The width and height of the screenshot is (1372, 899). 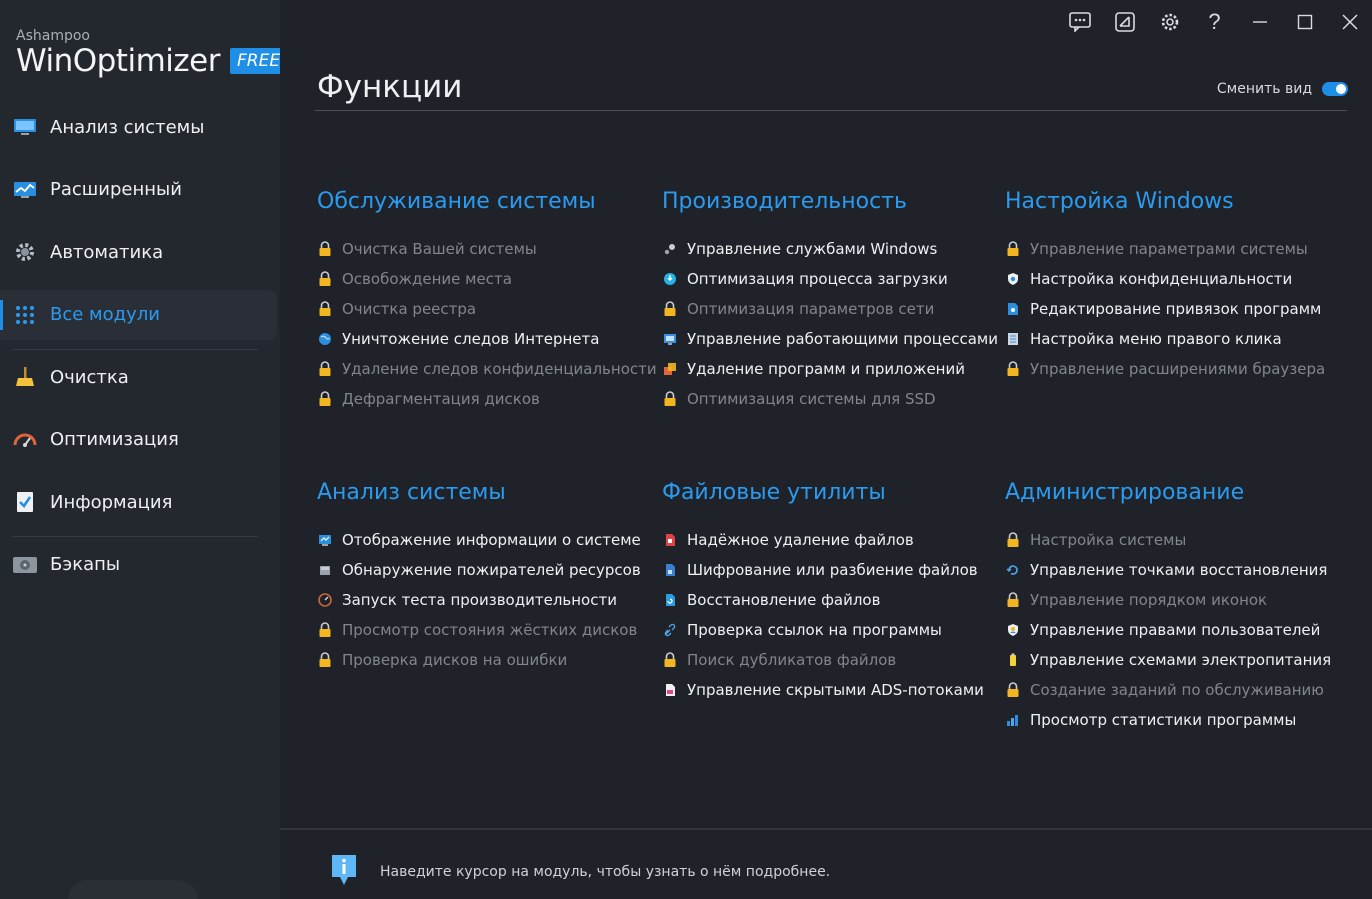 What do you see at coordinates (441, 399) in the screenshot?
I see `module-label: Дефрагментация дисков` at bounding box center [441, 399].